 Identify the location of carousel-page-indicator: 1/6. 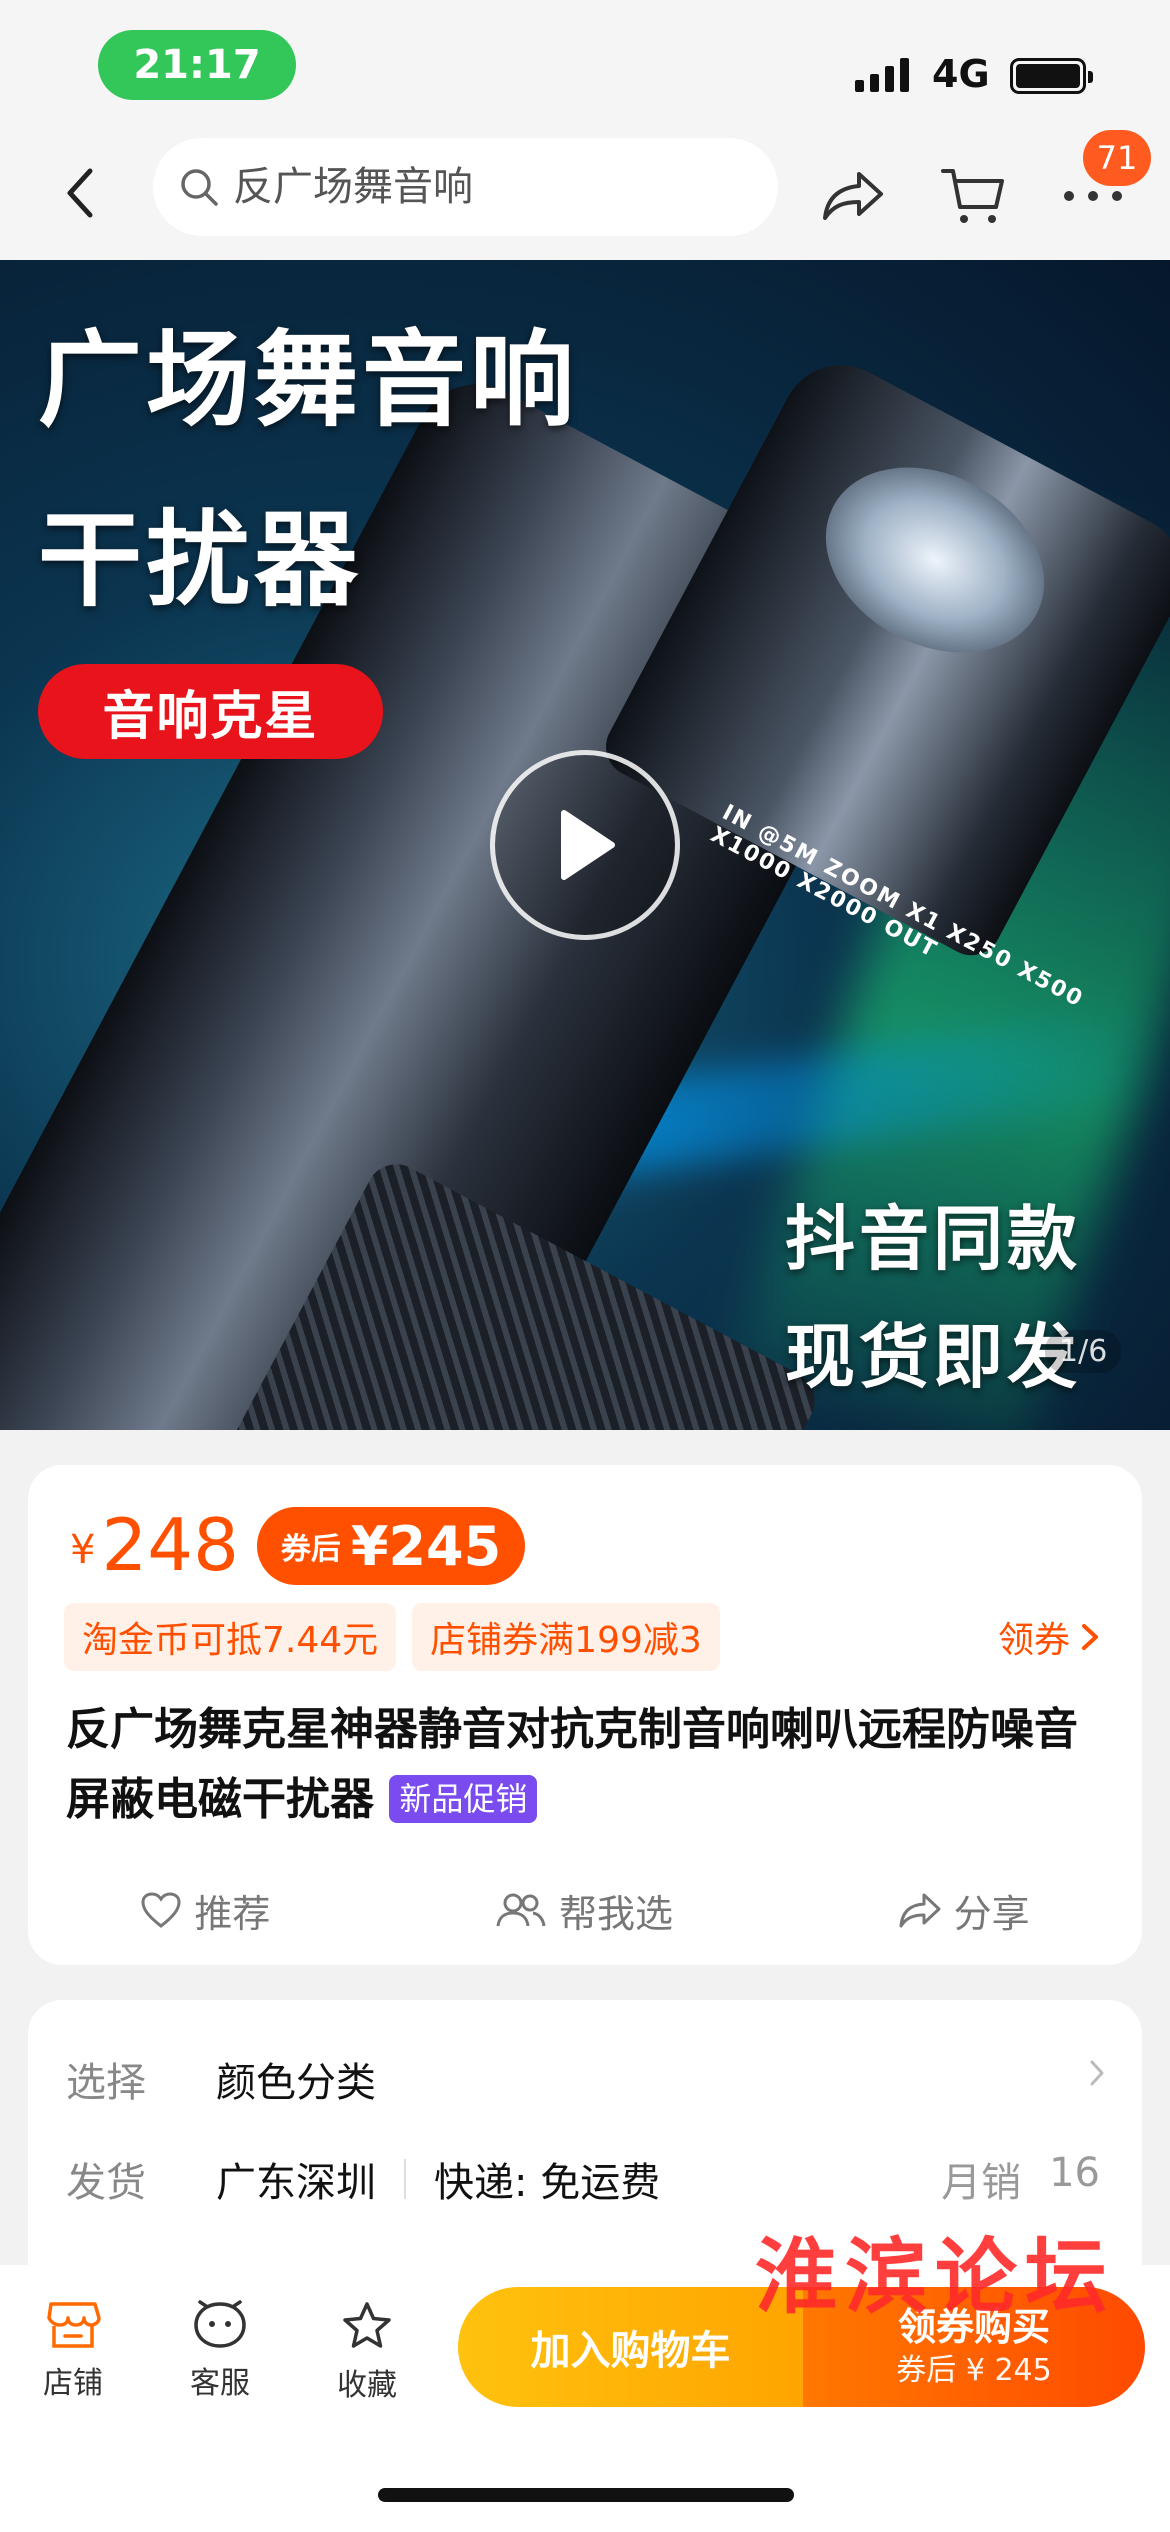
(1083, 1351).